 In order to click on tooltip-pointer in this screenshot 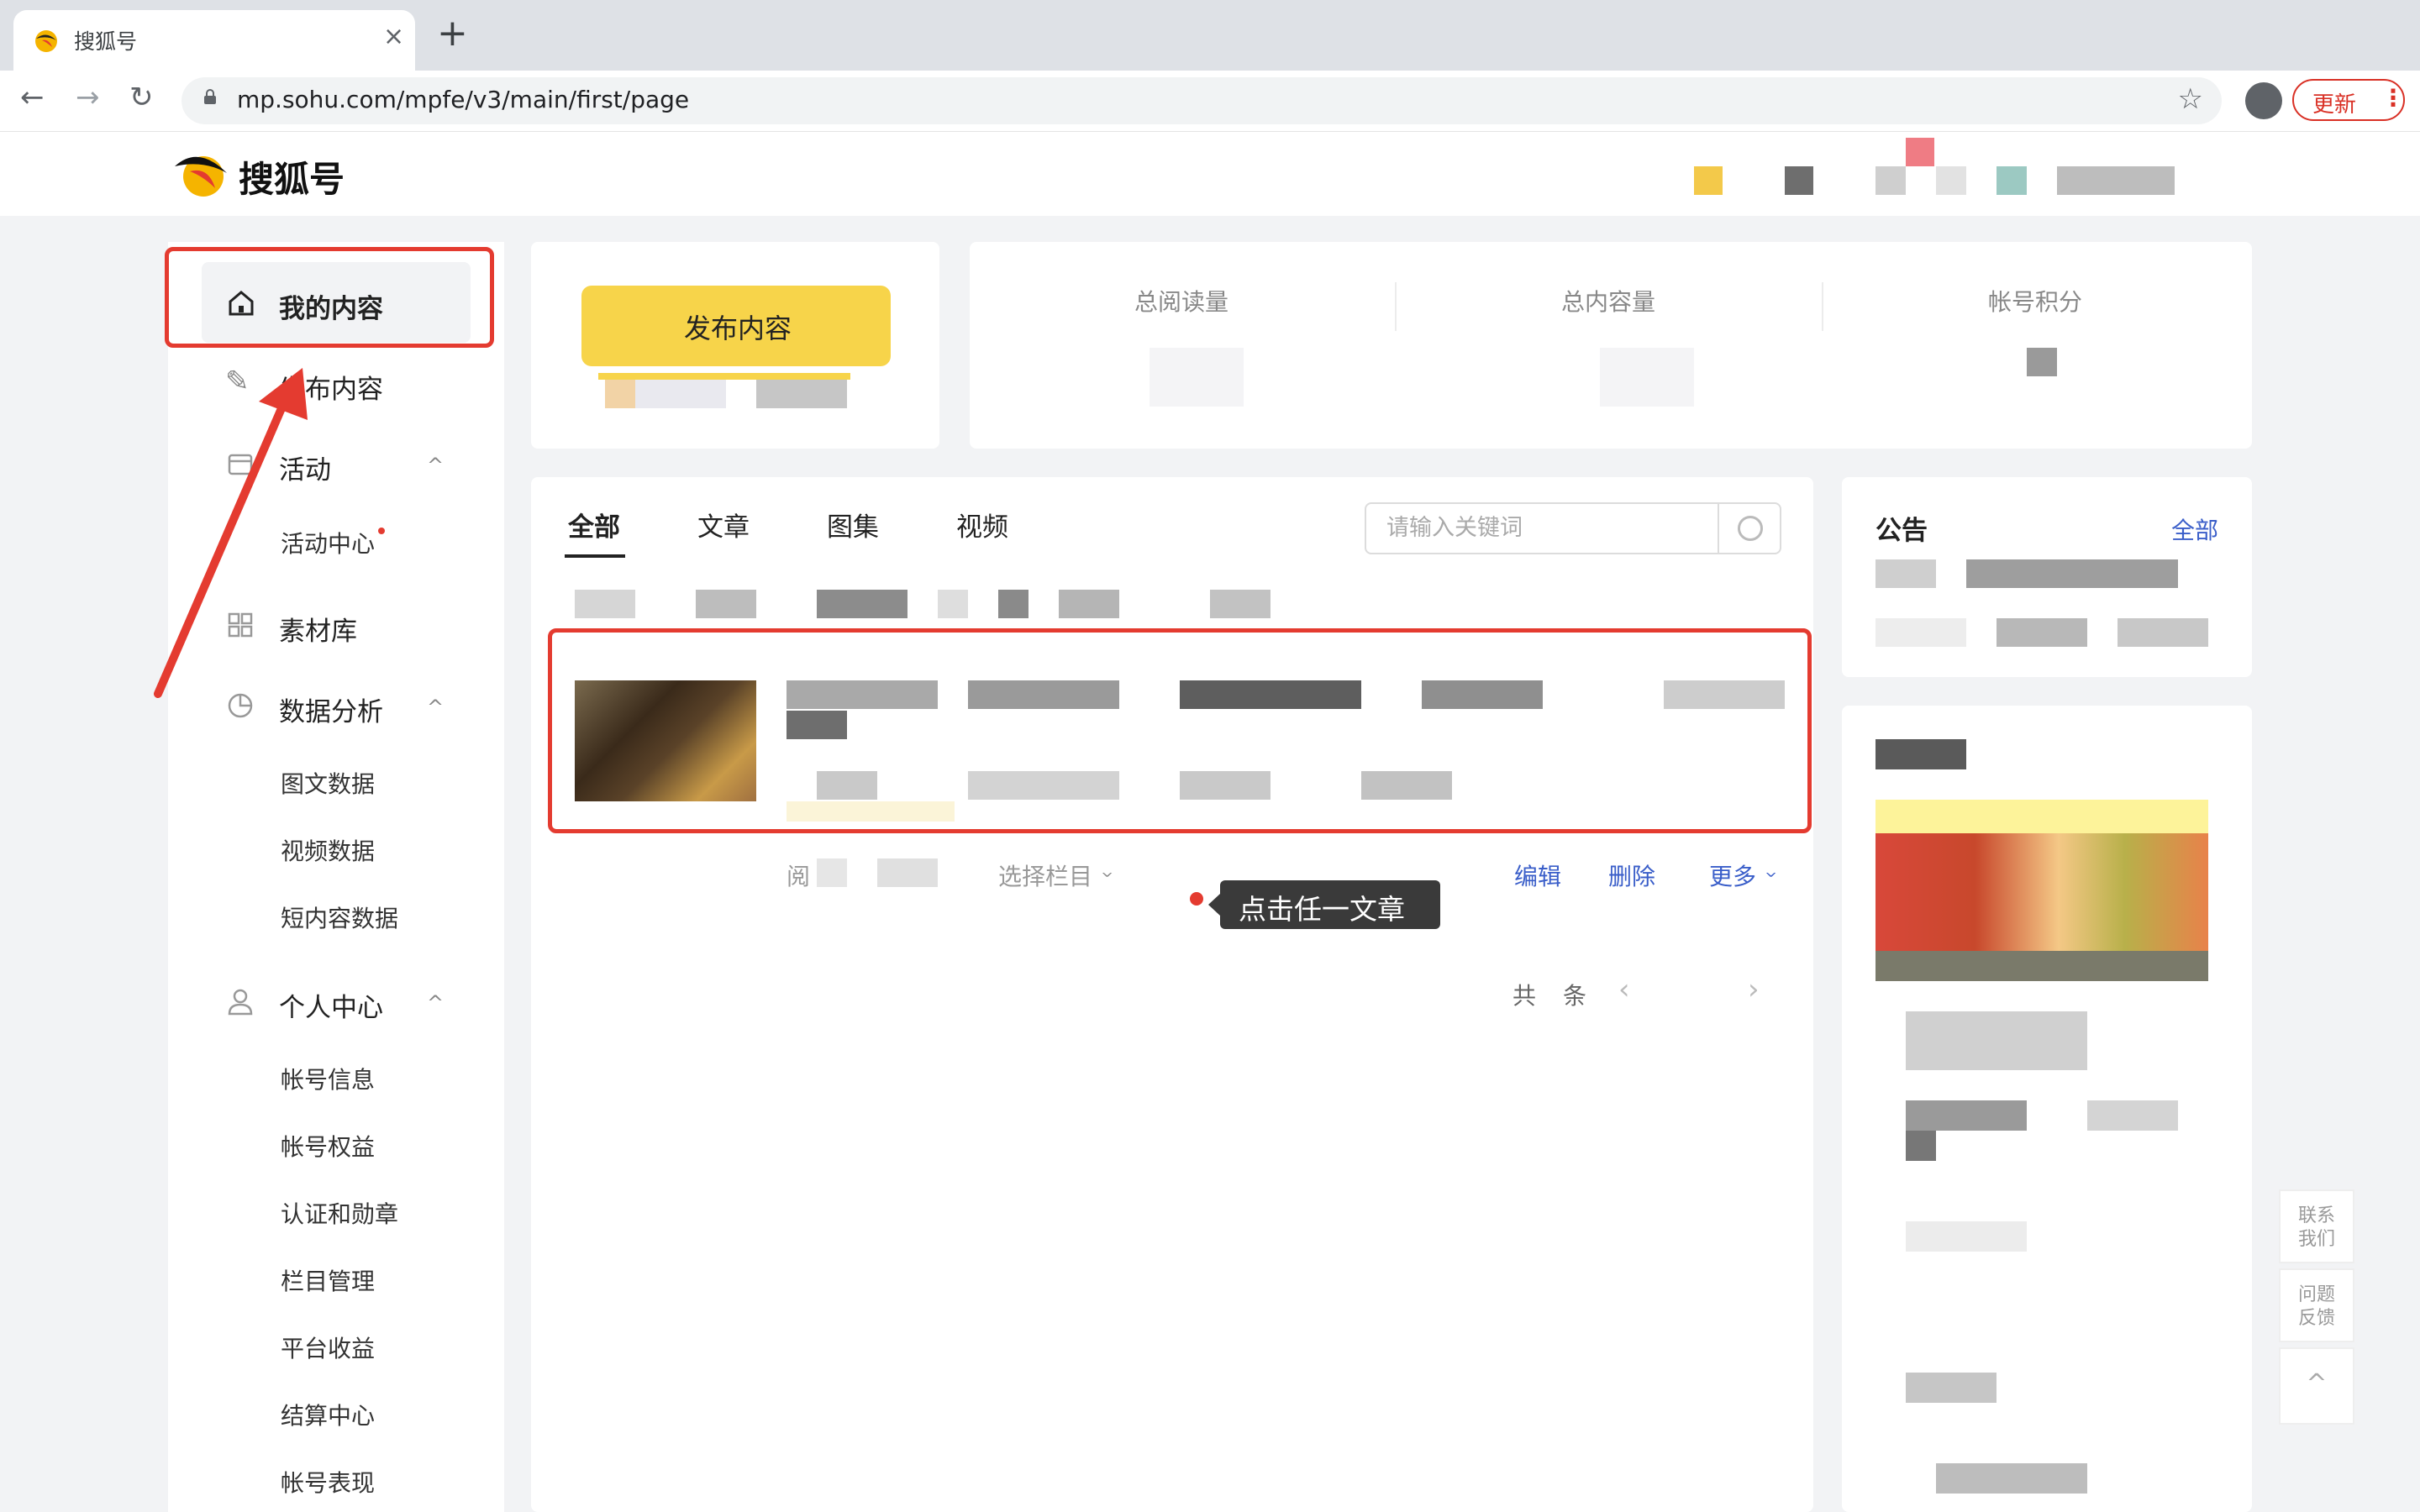, I will do `click(1214, 905)`.